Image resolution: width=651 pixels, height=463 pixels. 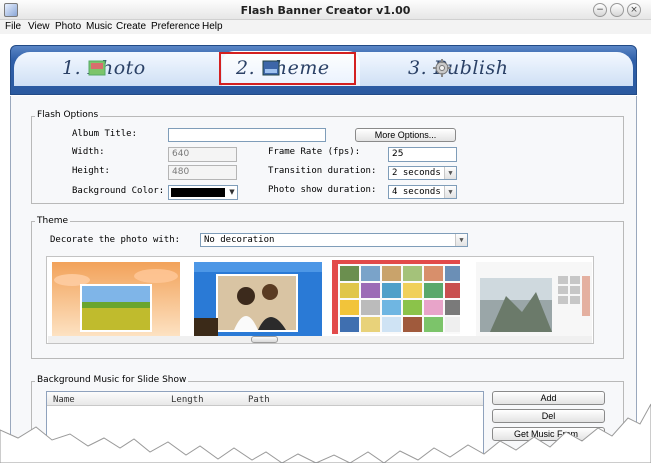 What do you see at coordinates (334, 240) in the screenshot?
I see `decoration-select: No decoration ▼` at bounding box center [334, 240].